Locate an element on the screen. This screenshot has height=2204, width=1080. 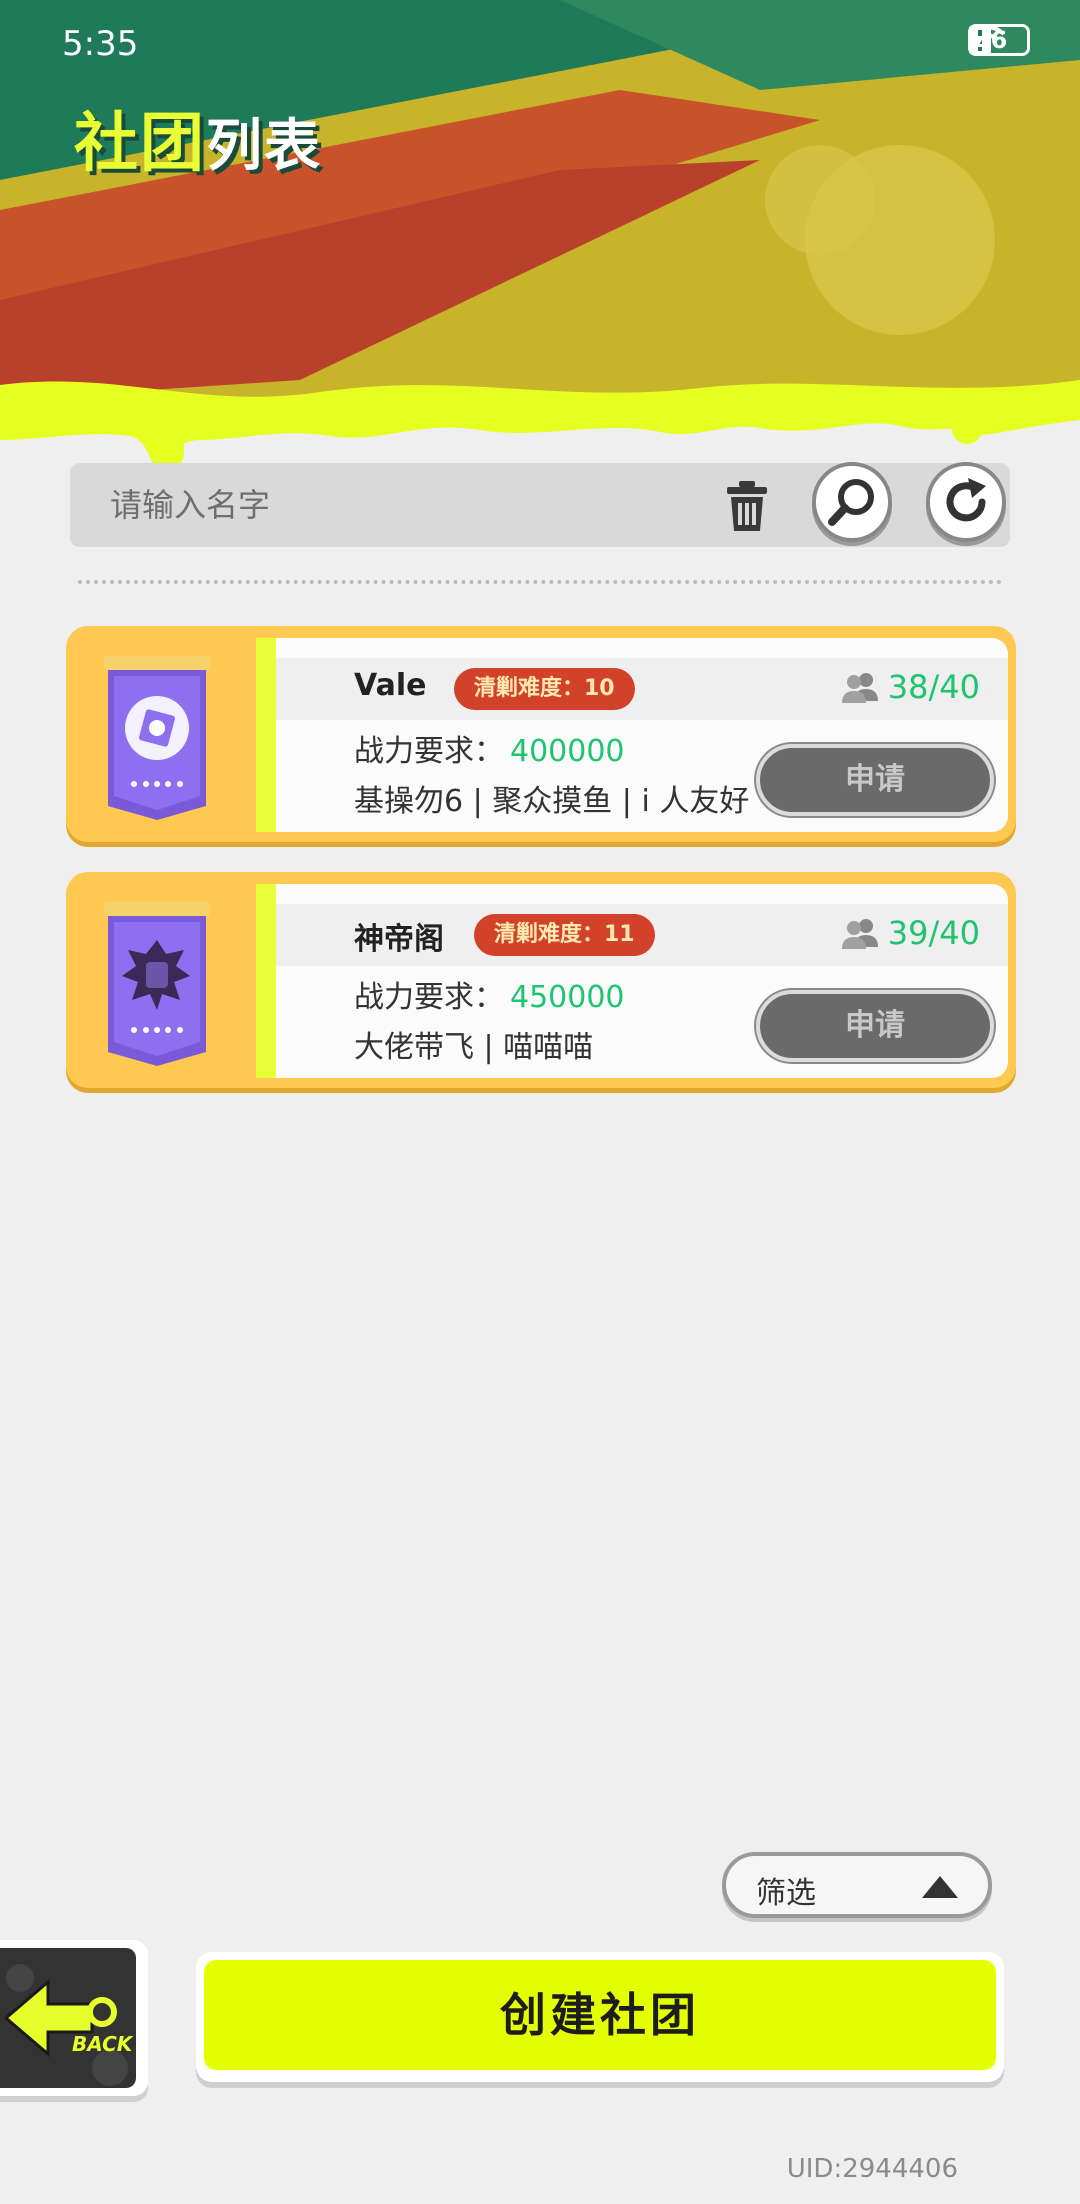
member-count-value: 38/40 is located at coordinates (933, 687).